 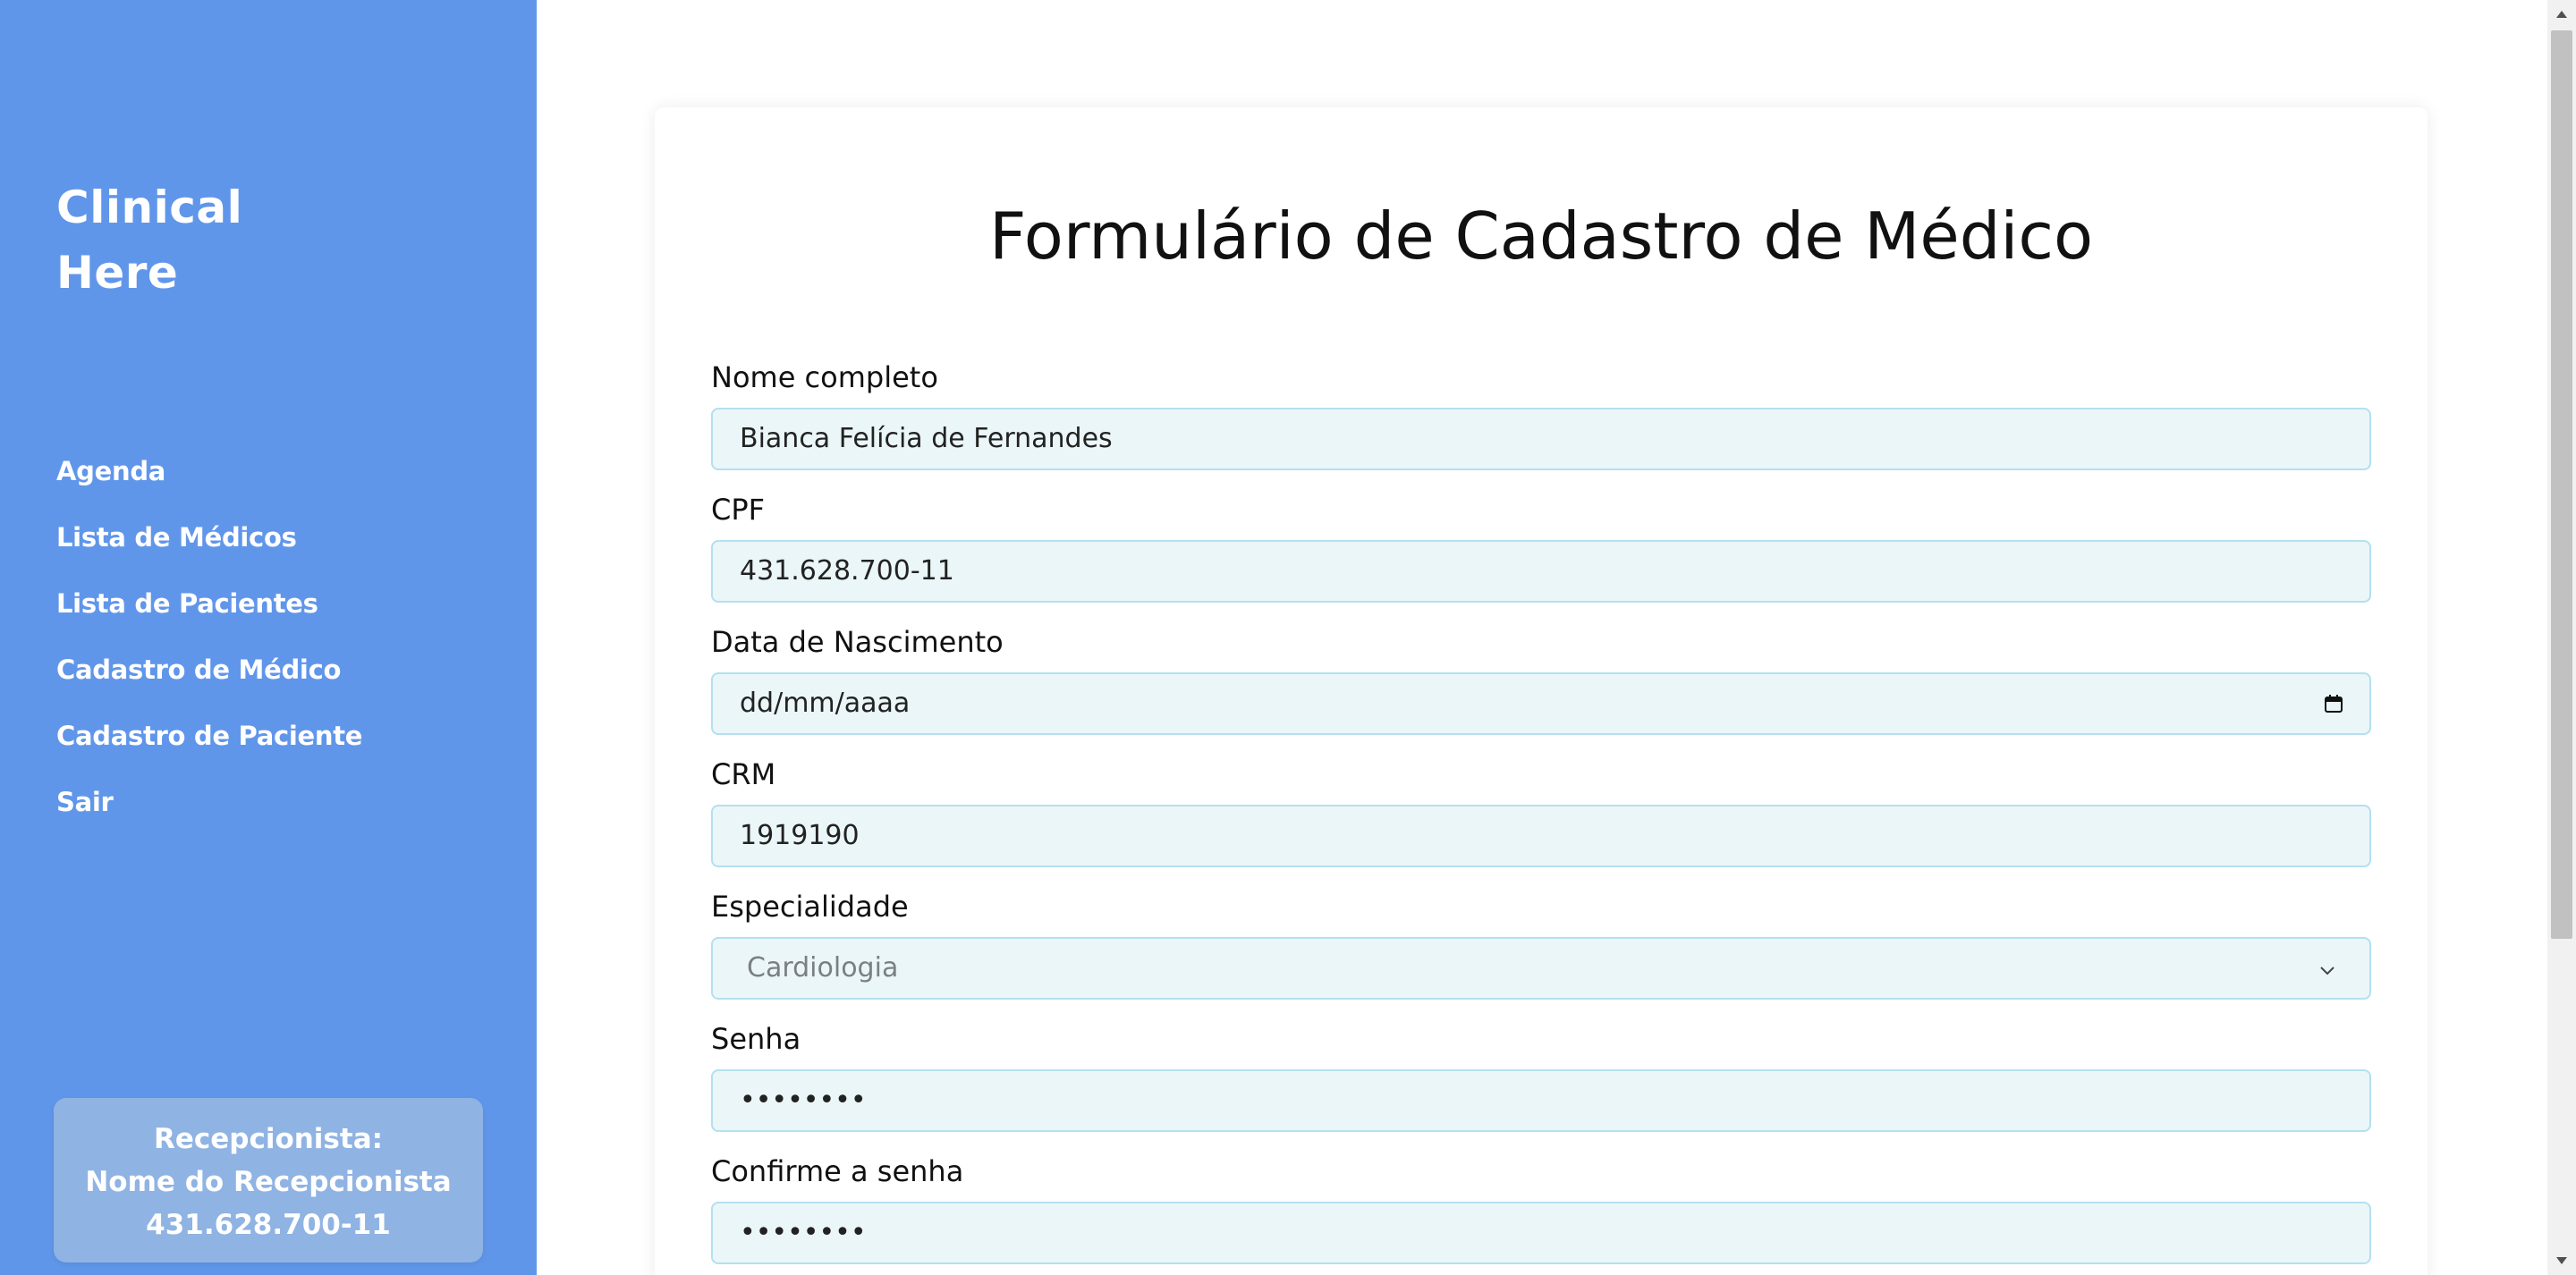 I want to click on user-cpf: 431.628.700-11, so click(x=268, y=1225).